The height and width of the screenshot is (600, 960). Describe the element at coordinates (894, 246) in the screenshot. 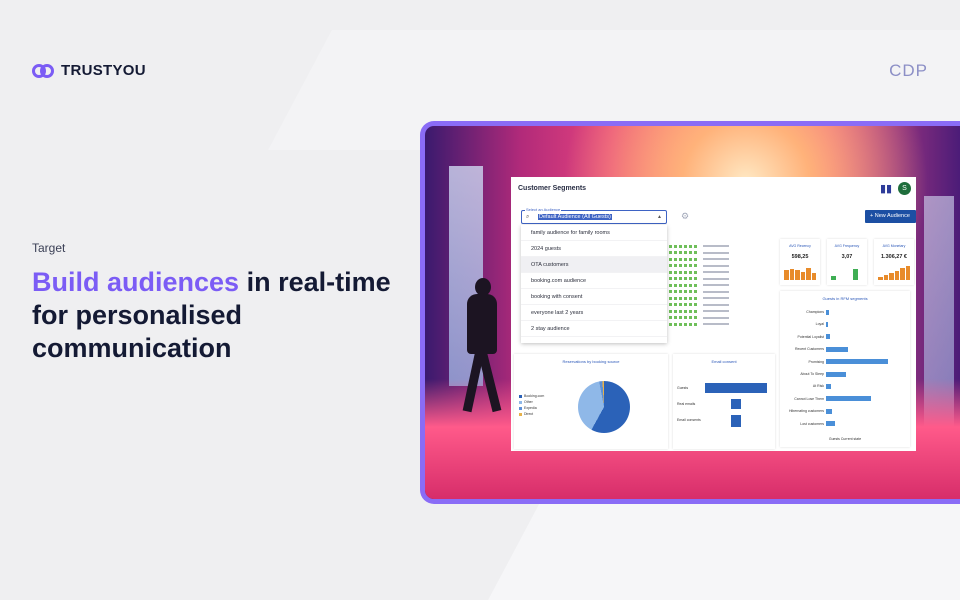

I see `kpi-title: AVG Monetary` at that location.